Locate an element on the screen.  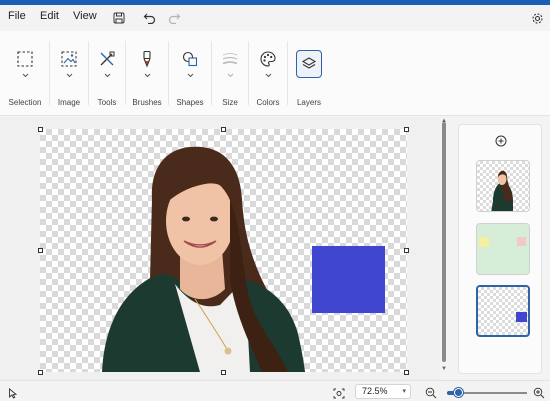
tools-group: Tools is located at coordinates (107, 73).